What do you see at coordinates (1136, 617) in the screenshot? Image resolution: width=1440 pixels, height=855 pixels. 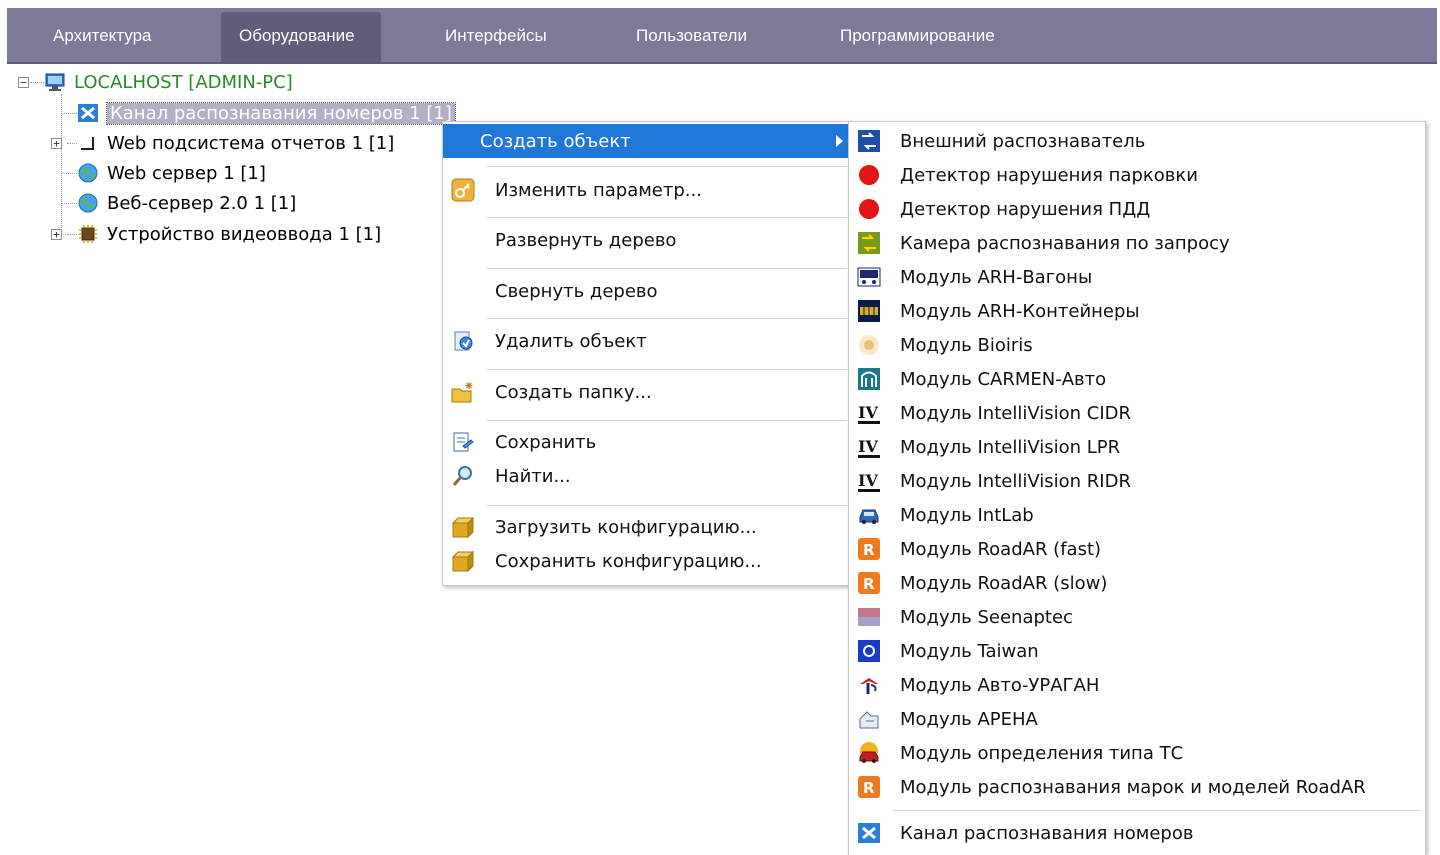 I see `submenu-item-seenaptec: Модуль Seenaptec` at bounding box center [1136, 617].